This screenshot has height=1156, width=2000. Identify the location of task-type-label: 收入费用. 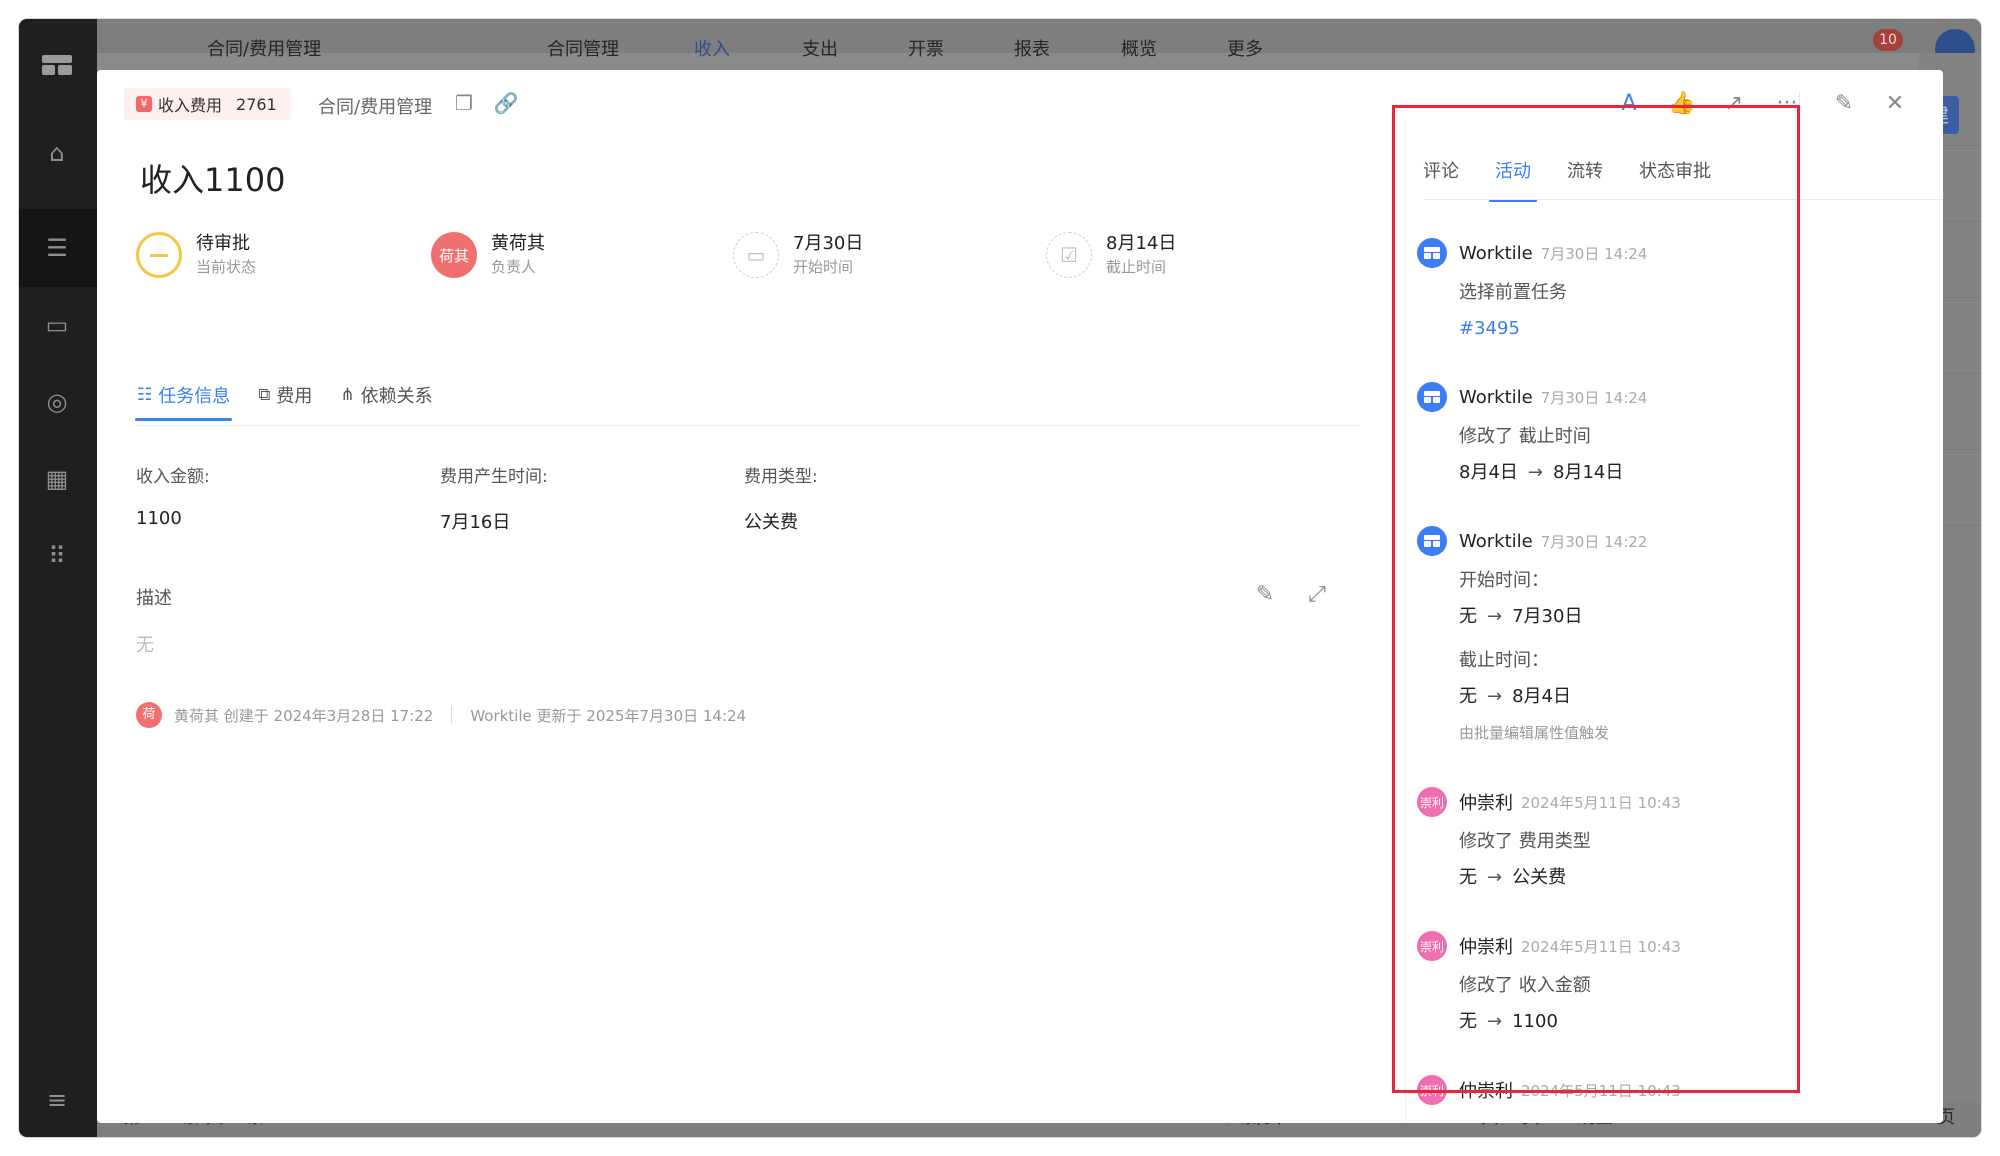
(190, 105).